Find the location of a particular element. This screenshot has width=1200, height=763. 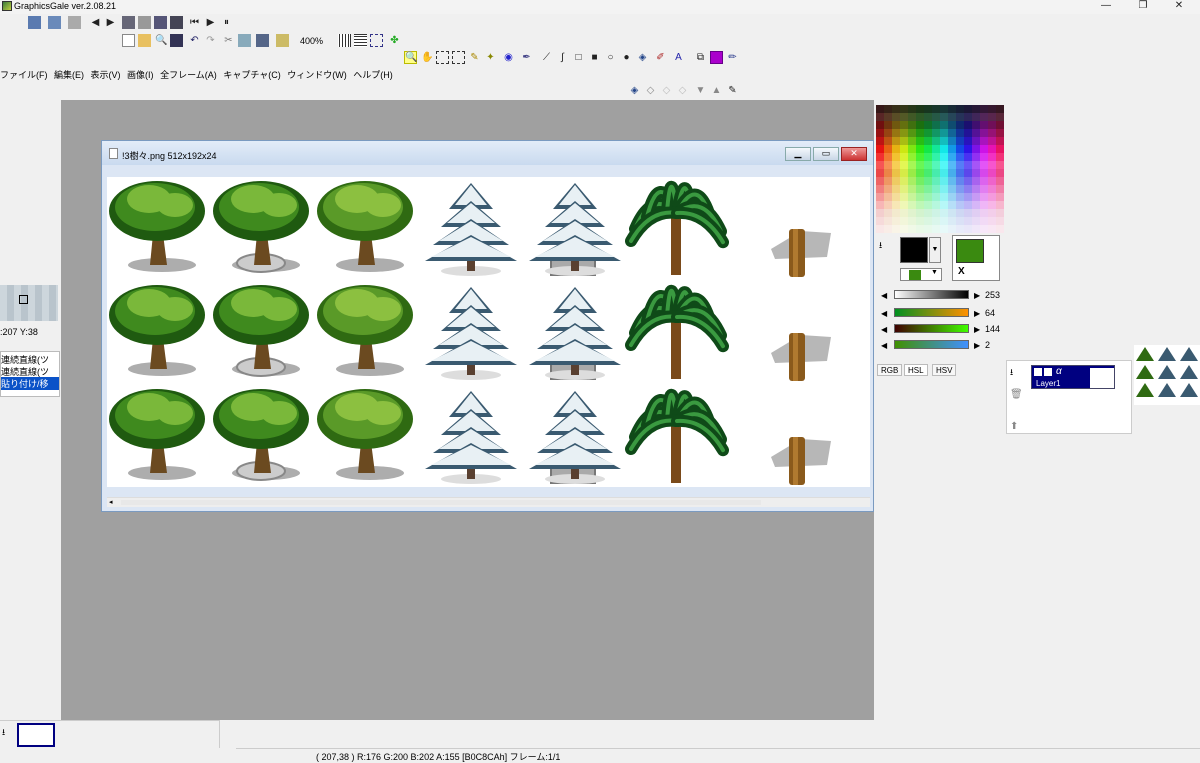

frame-pin-icon: ⭳ is located at coordinates (3, 733).